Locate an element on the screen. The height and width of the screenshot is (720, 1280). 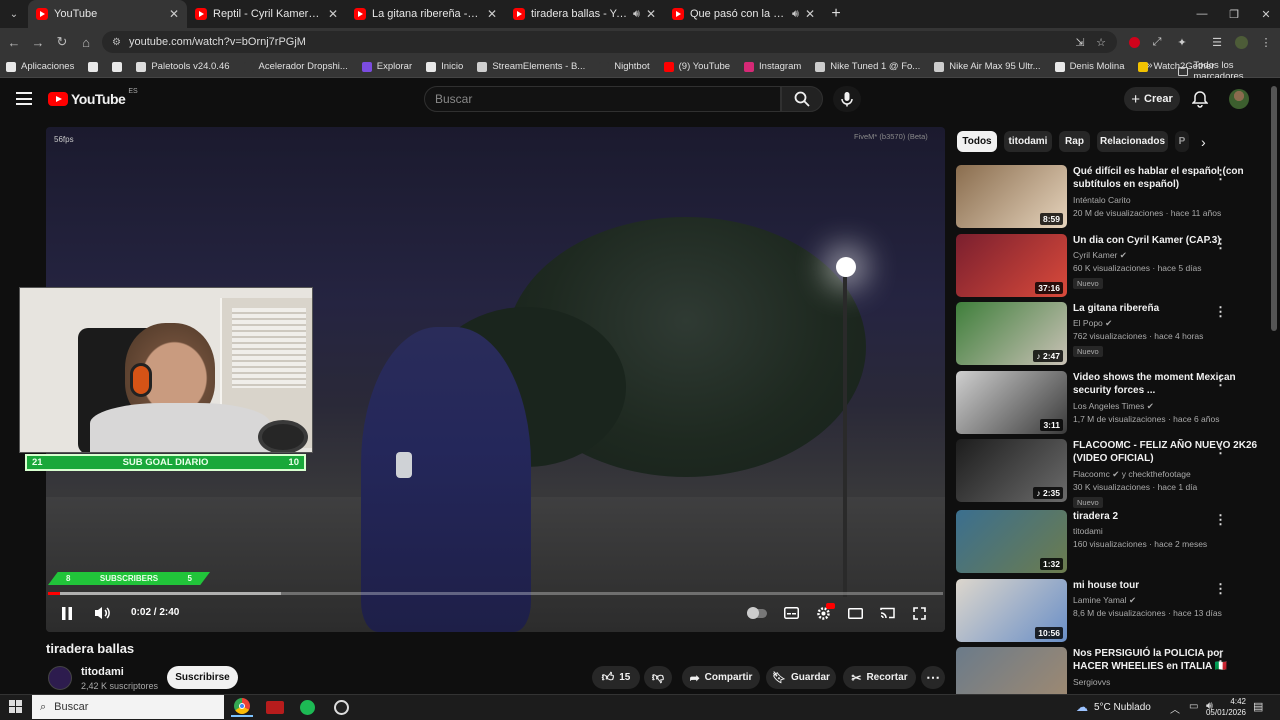
browser-tab: YouTube ✕ is located at coordinates (107, 14).